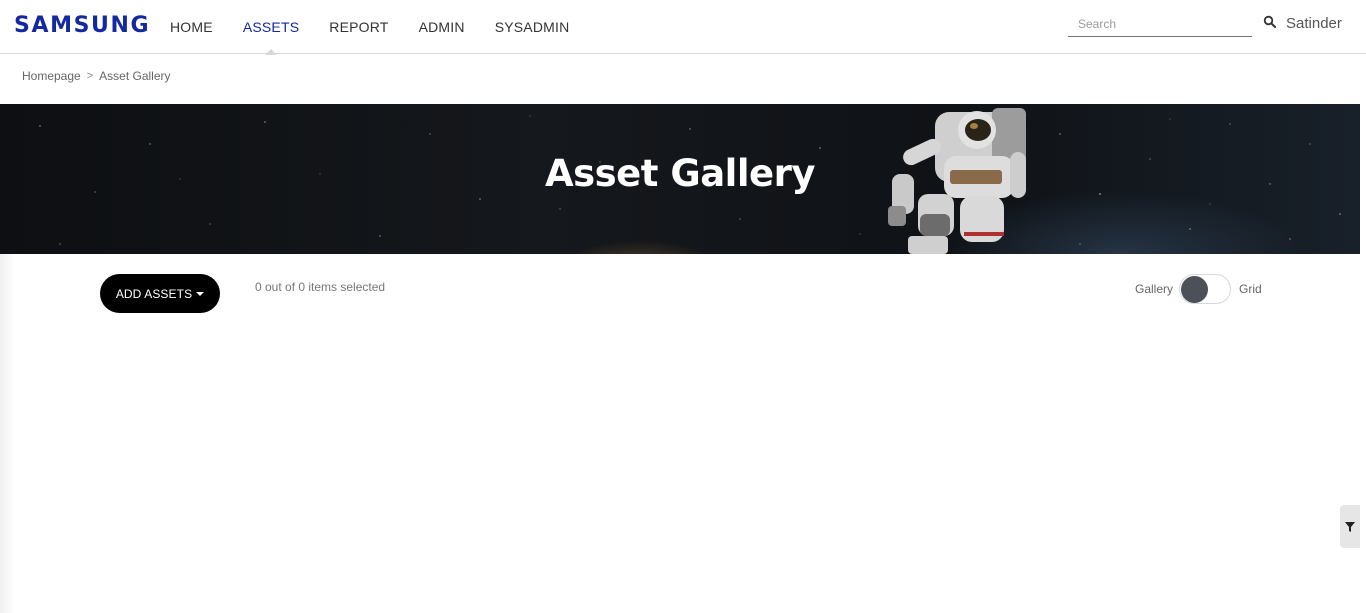 The width and height of the screenshot is (1366, 613). I want to click on nav-assets-label: ASSETS, so click(271, 27).